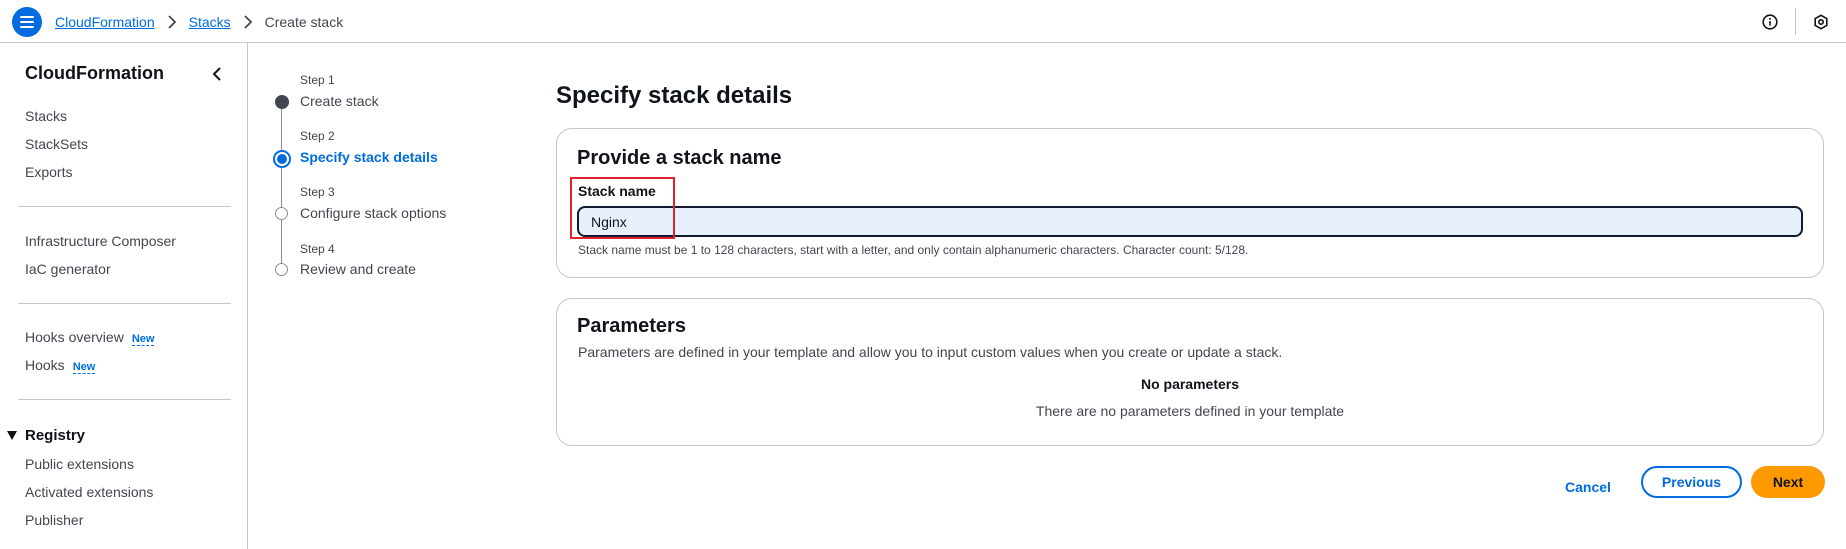 This screenshot has width=1846, height=549. I want to click on steps-connector-line, so click(281, 186).